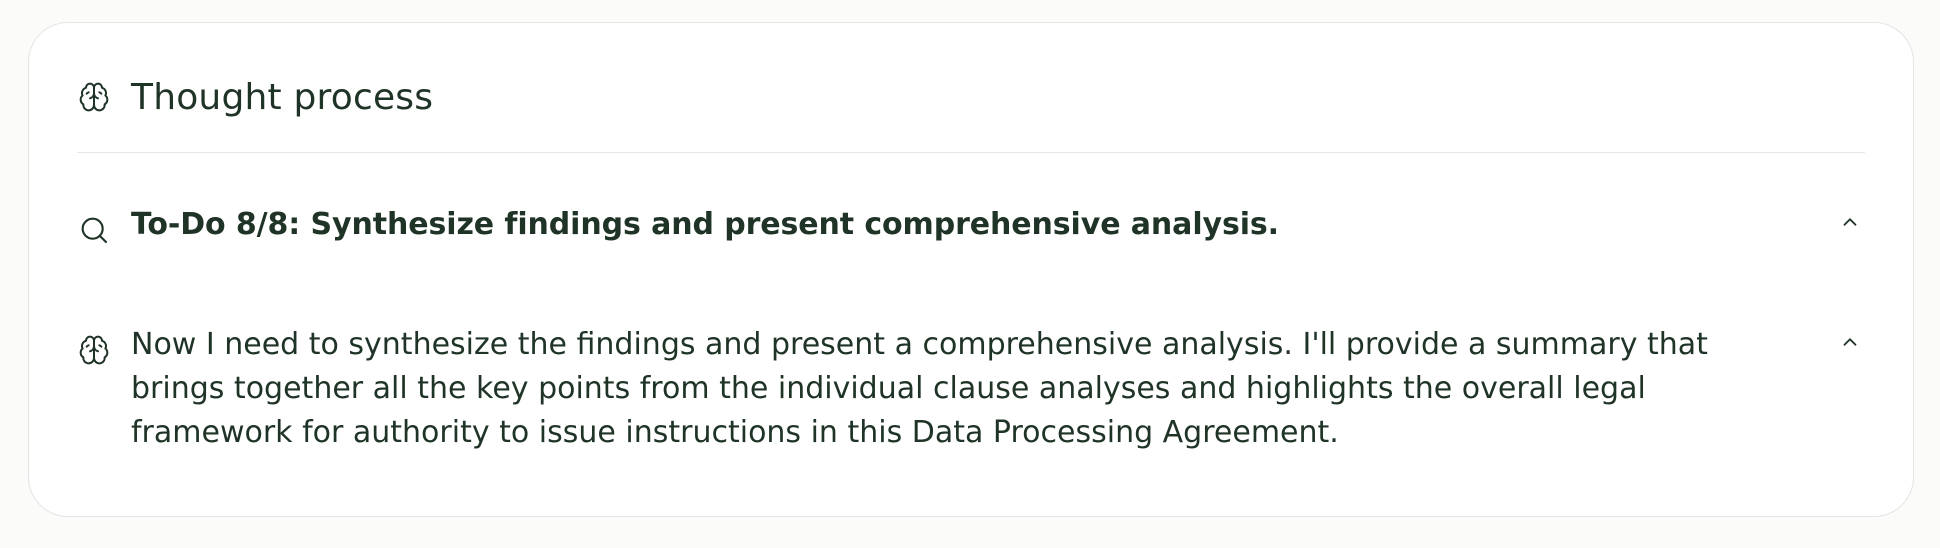  Describe the element at coordinates (971, 152) in the screenshot. I see `header-divider` at that location.